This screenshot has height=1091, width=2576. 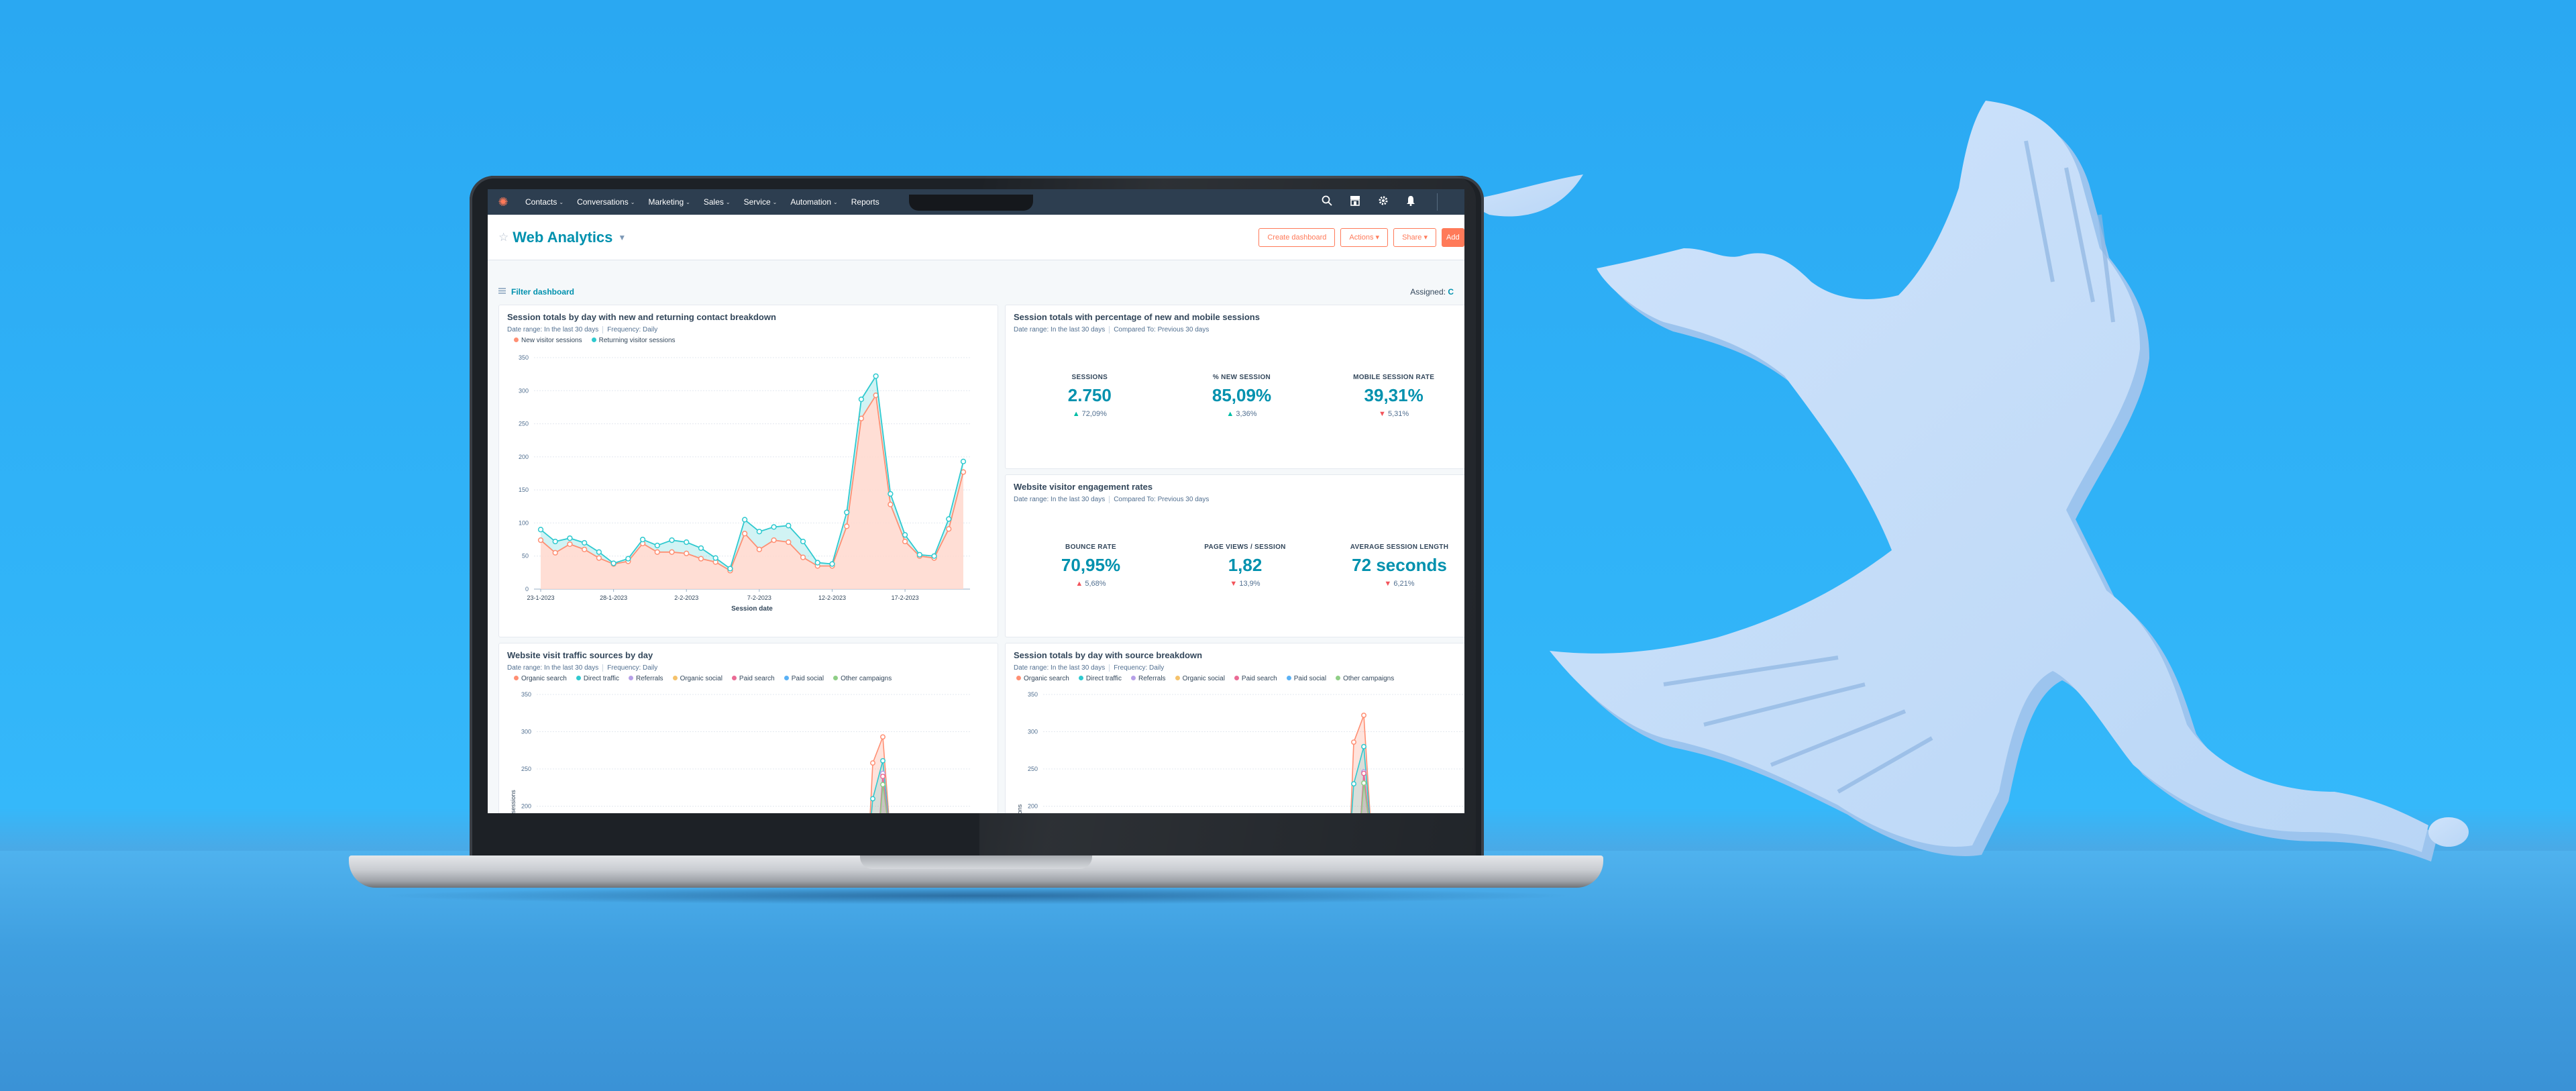 What do you see at coordinates (1393, 565) in the screenshot?
I see `kpi-average-session-length: AVERAGE SESSION LENGTH 72 seconds ▼ 6,21%` at bounding box center [1393, 565].